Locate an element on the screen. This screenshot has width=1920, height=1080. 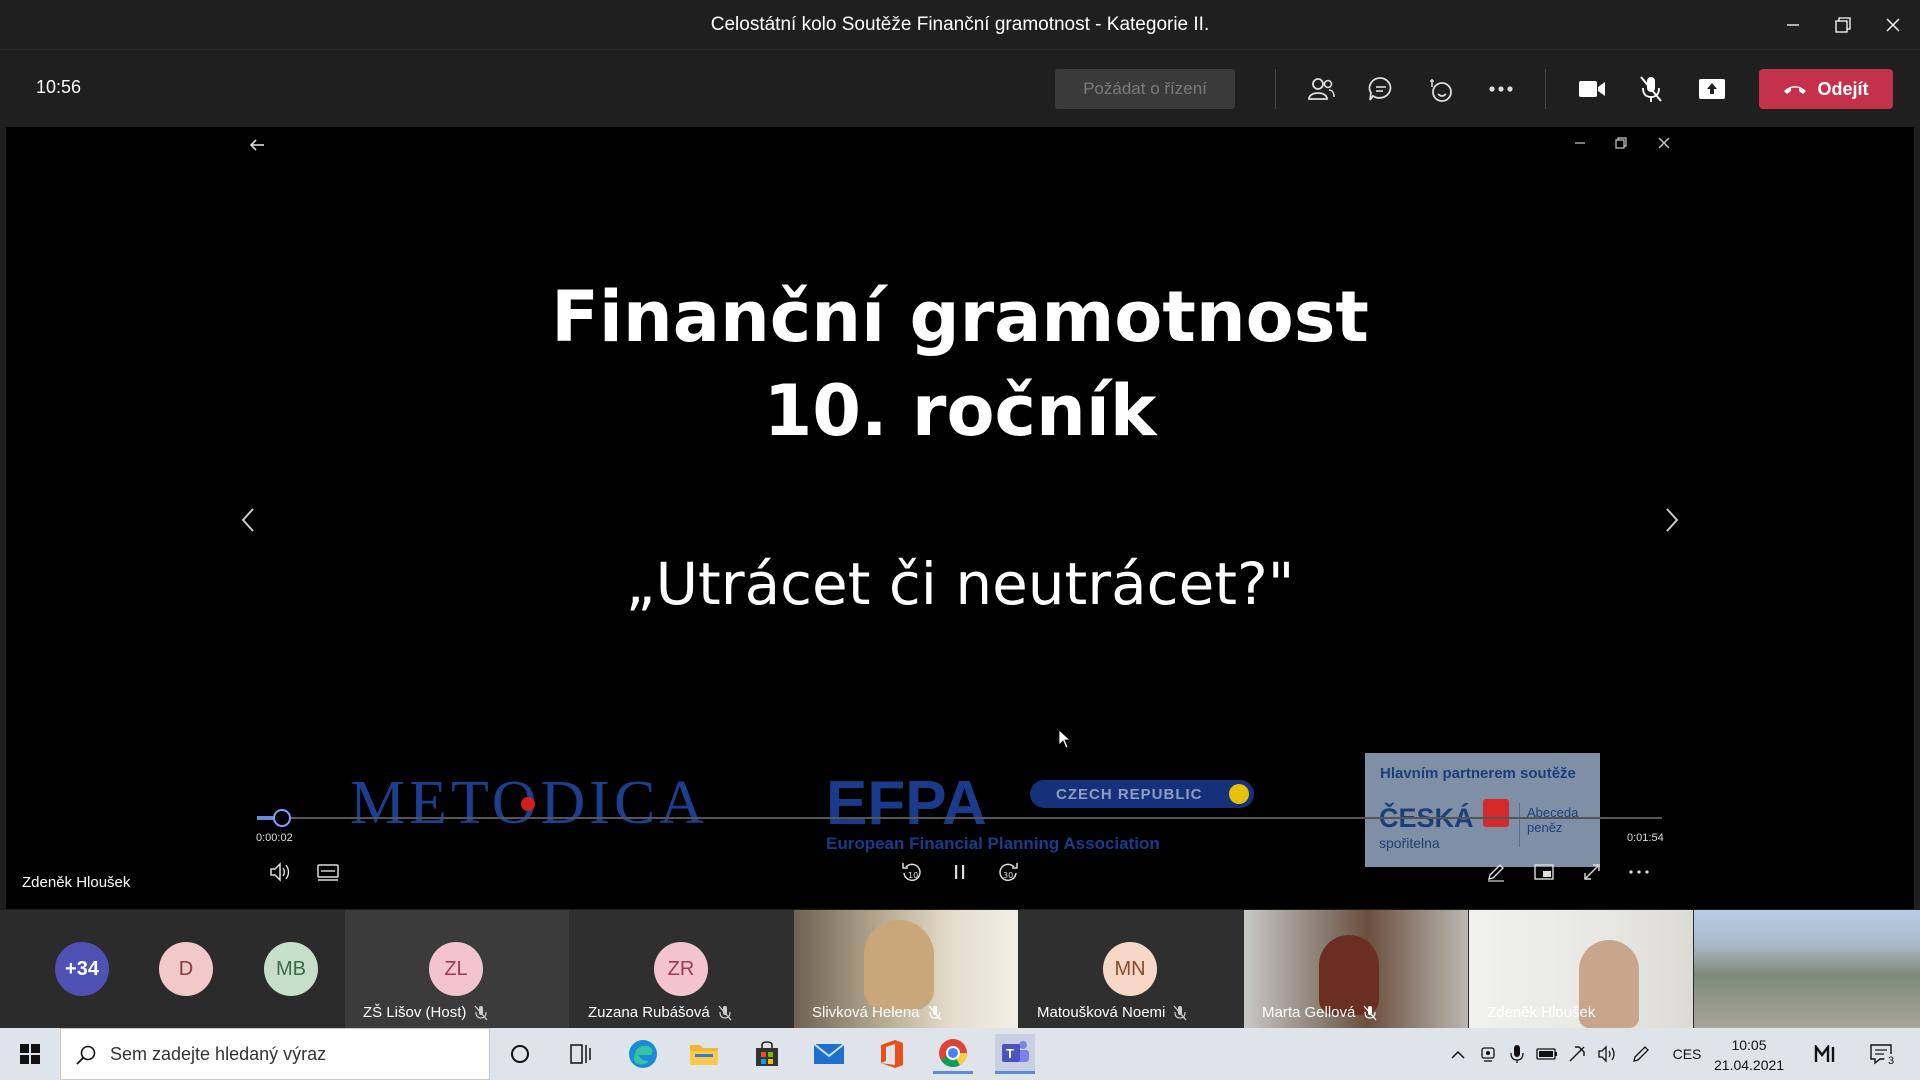
search-placeholder: Sem zadejte hledaný výraz is located at coordinates (218, 1054).